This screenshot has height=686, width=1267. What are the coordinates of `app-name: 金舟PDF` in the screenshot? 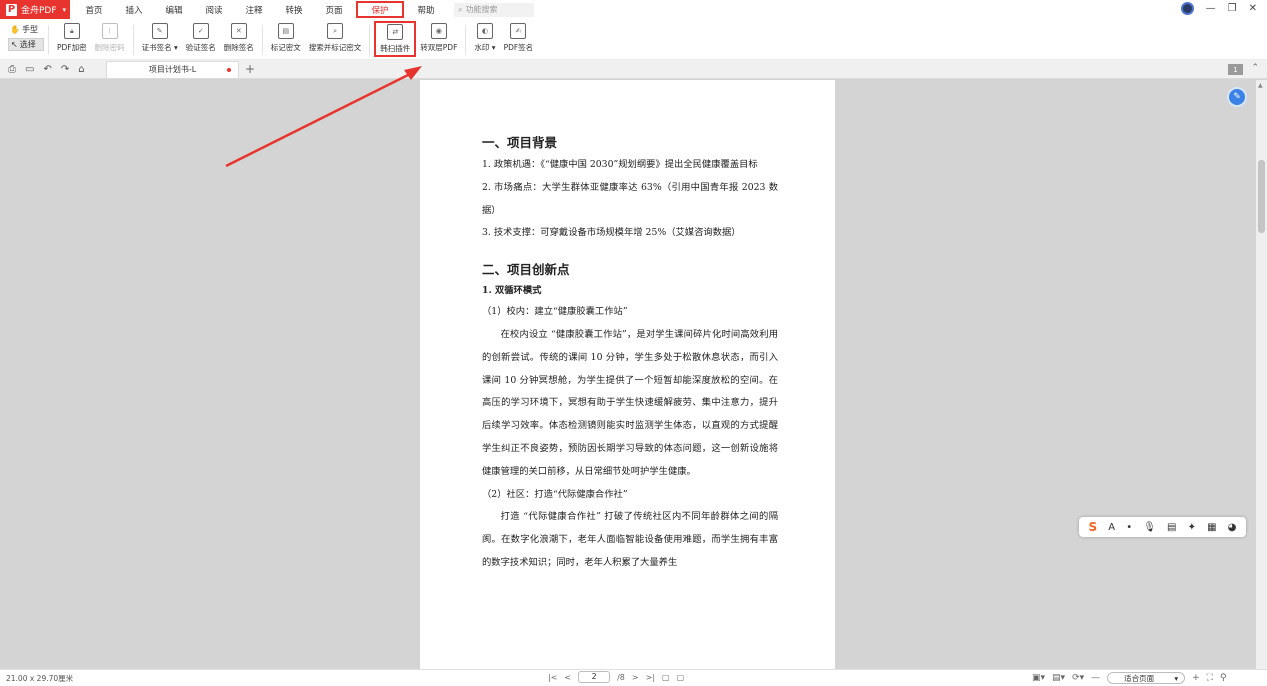 It's located at (39, 11).